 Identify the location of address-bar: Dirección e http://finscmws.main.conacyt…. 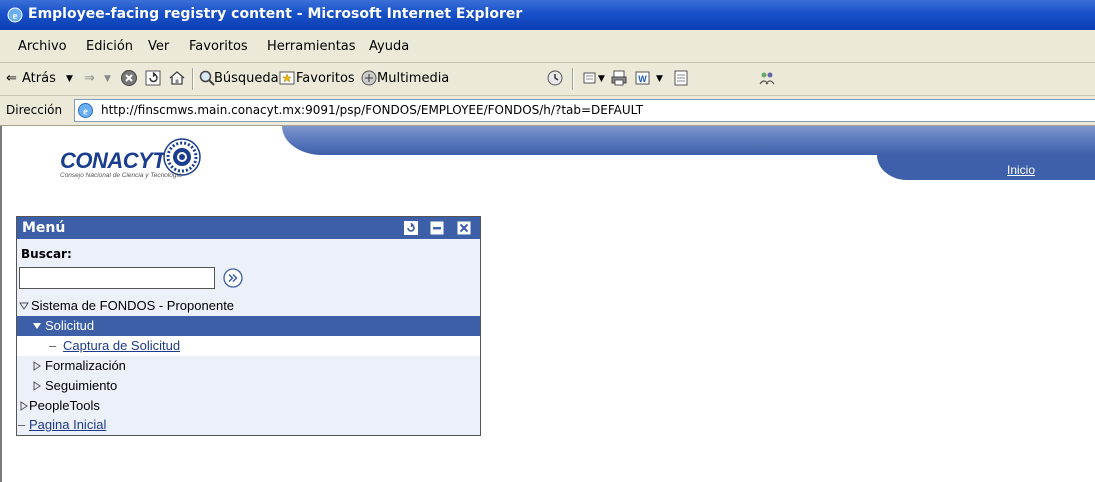
(547, 111).